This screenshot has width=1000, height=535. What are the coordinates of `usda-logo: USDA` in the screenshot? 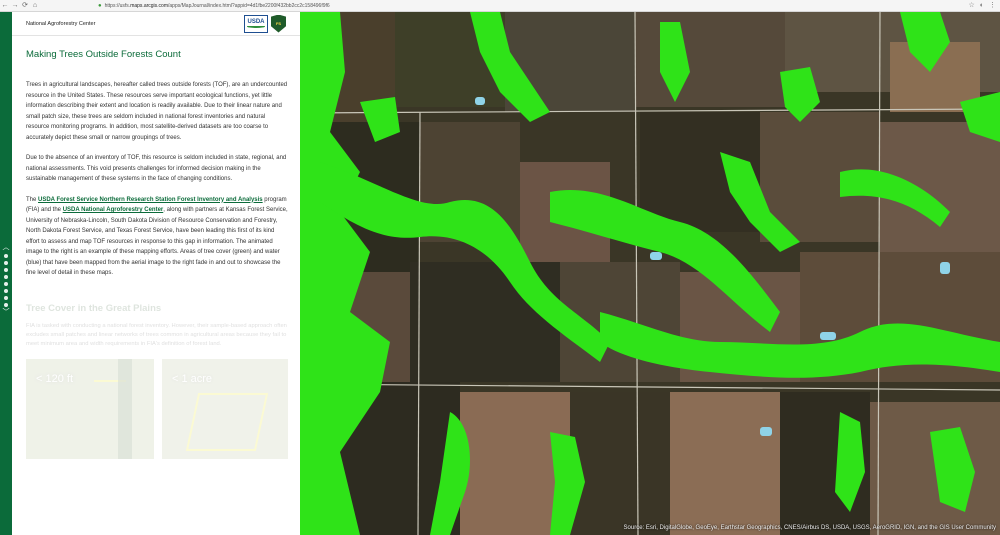 It's located at (256, 23).